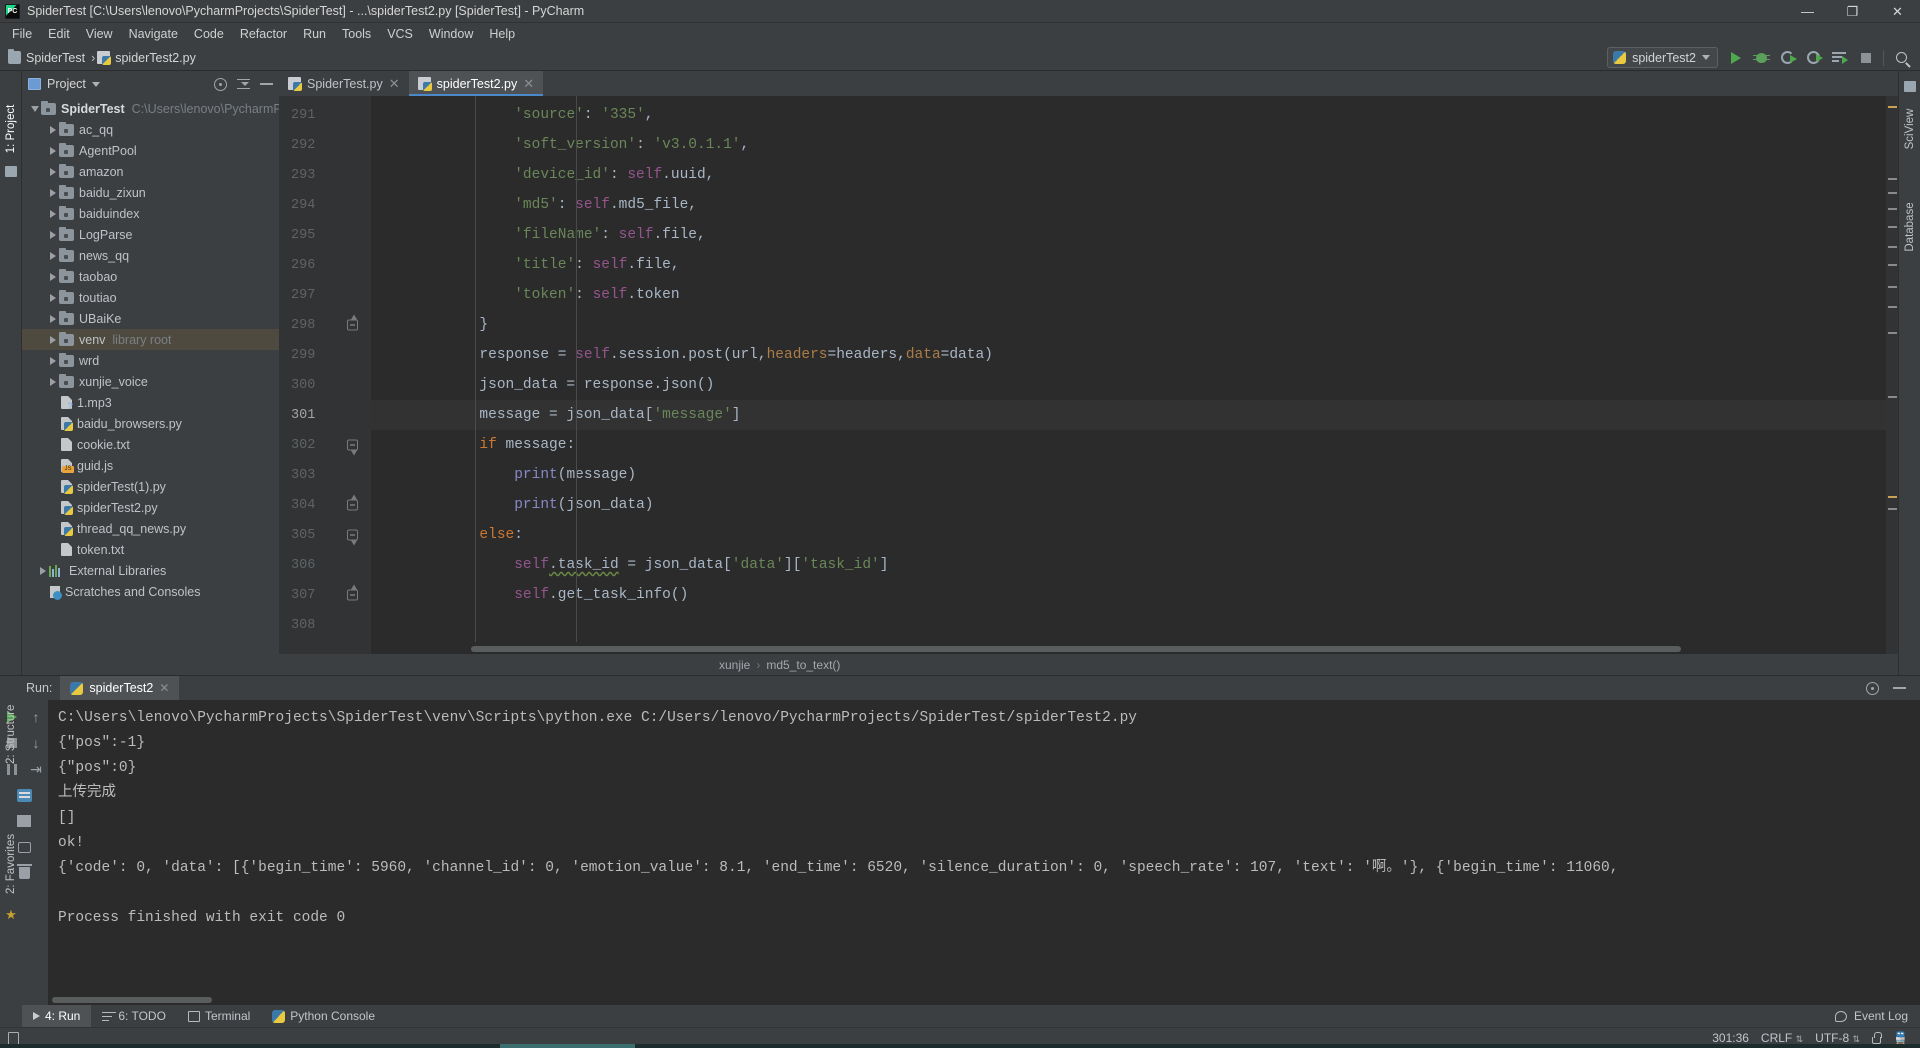 This screenshot has width=1920, height=1048. Describe the element at coordinates (150, 129) in the screenshot. I see `tree-row-ac-qq: ac_qq` at that location.